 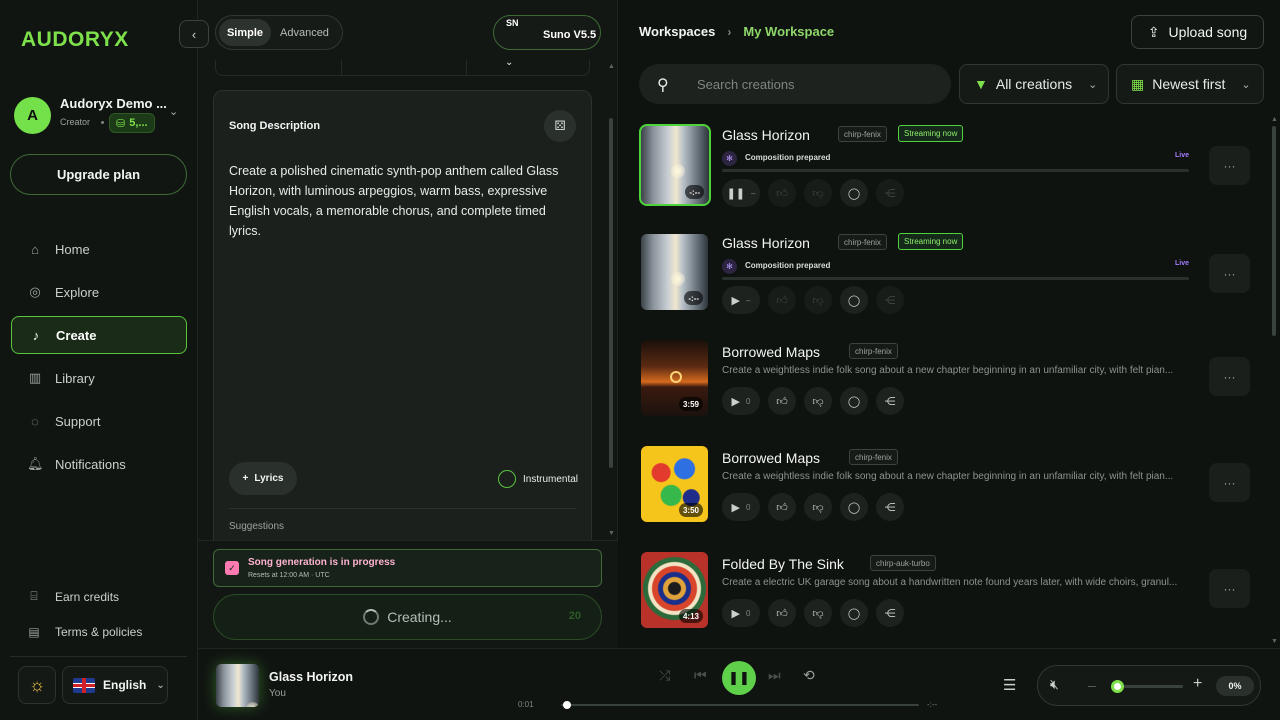 What do you see at coordinates (739, 678) in the screenshot?
I see `play-pause-button: ❚❚` at bounding box center [739, 678].